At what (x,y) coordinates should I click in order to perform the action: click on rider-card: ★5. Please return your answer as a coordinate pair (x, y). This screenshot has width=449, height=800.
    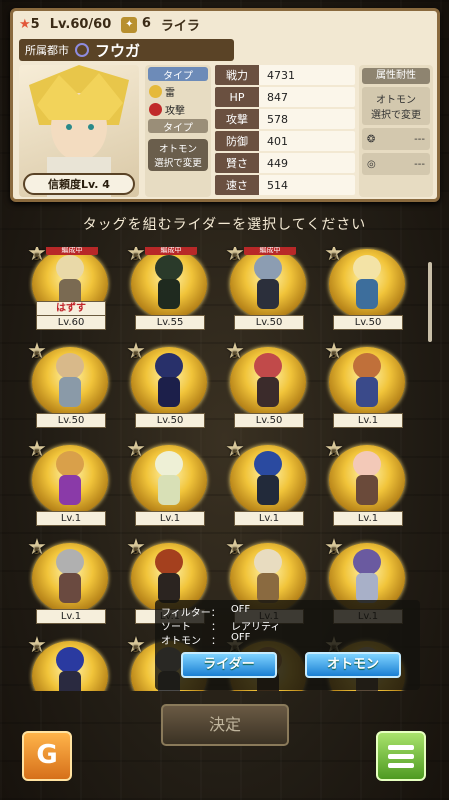
    Looking at the image, I should click on (70, 663).